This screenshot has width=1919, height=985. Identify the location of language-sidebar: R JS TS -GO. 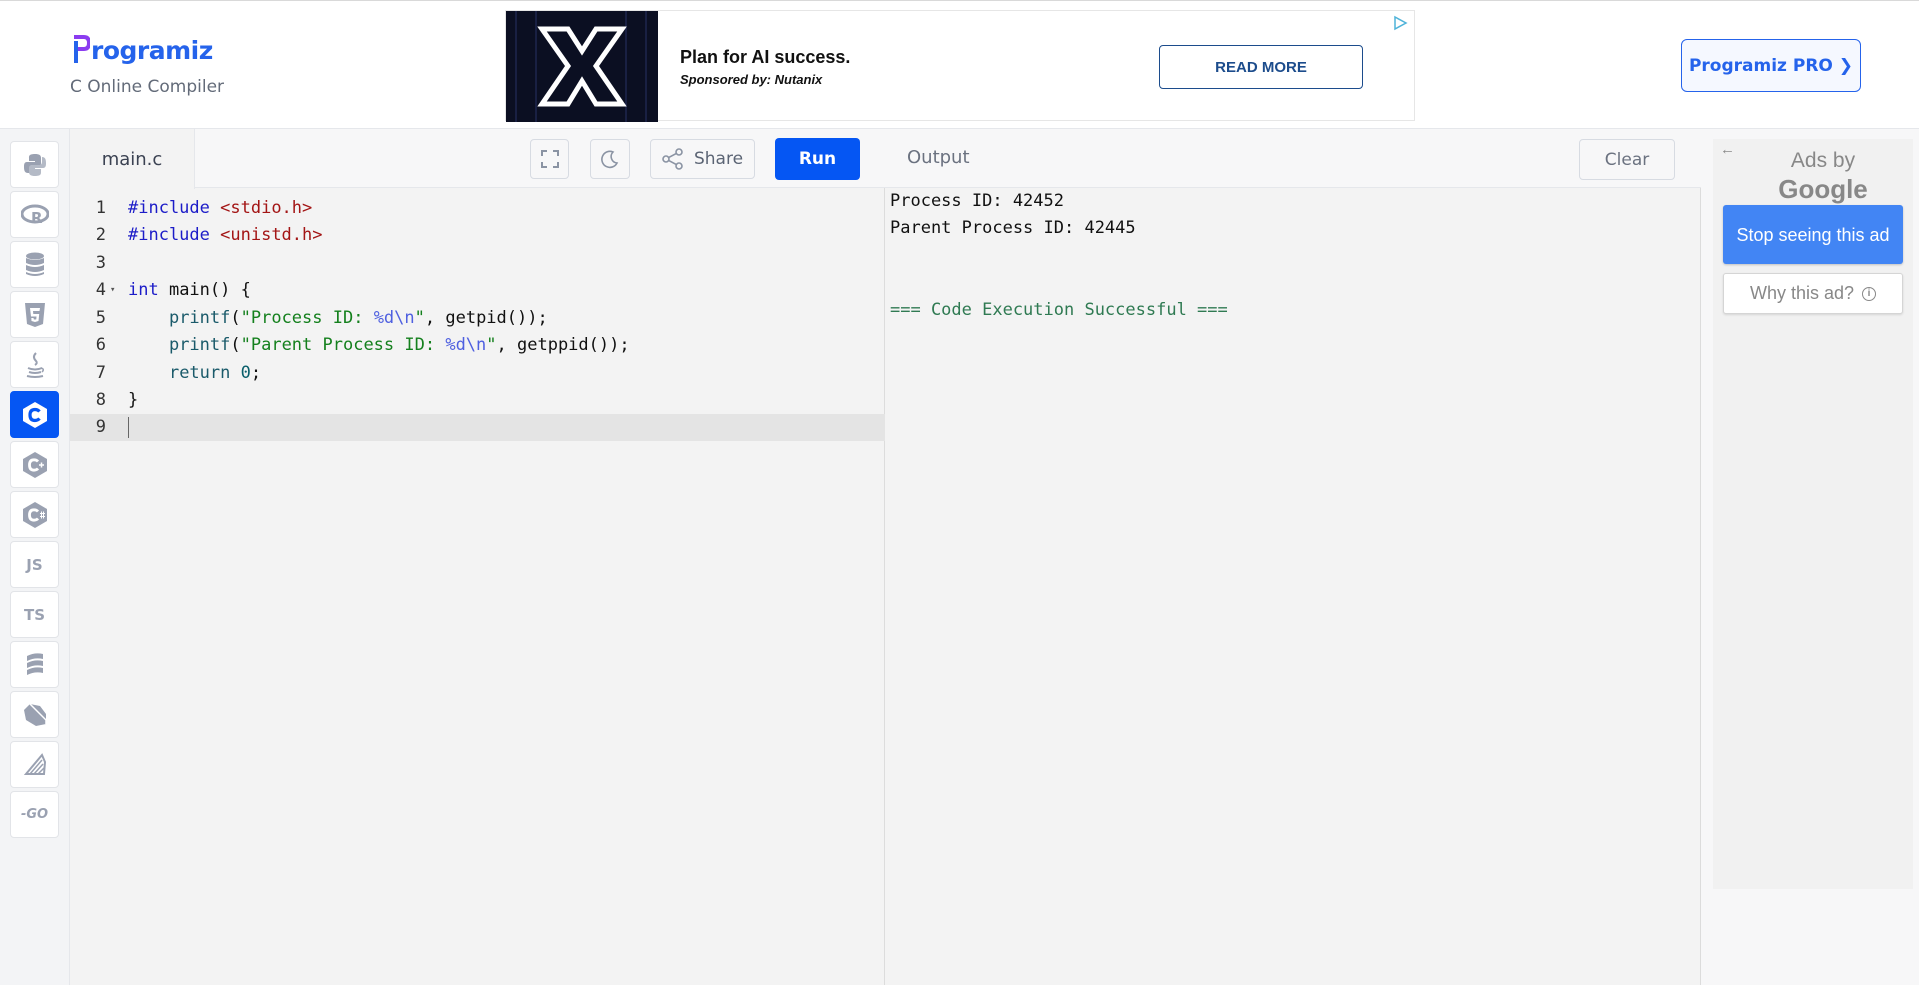
(35, 557).